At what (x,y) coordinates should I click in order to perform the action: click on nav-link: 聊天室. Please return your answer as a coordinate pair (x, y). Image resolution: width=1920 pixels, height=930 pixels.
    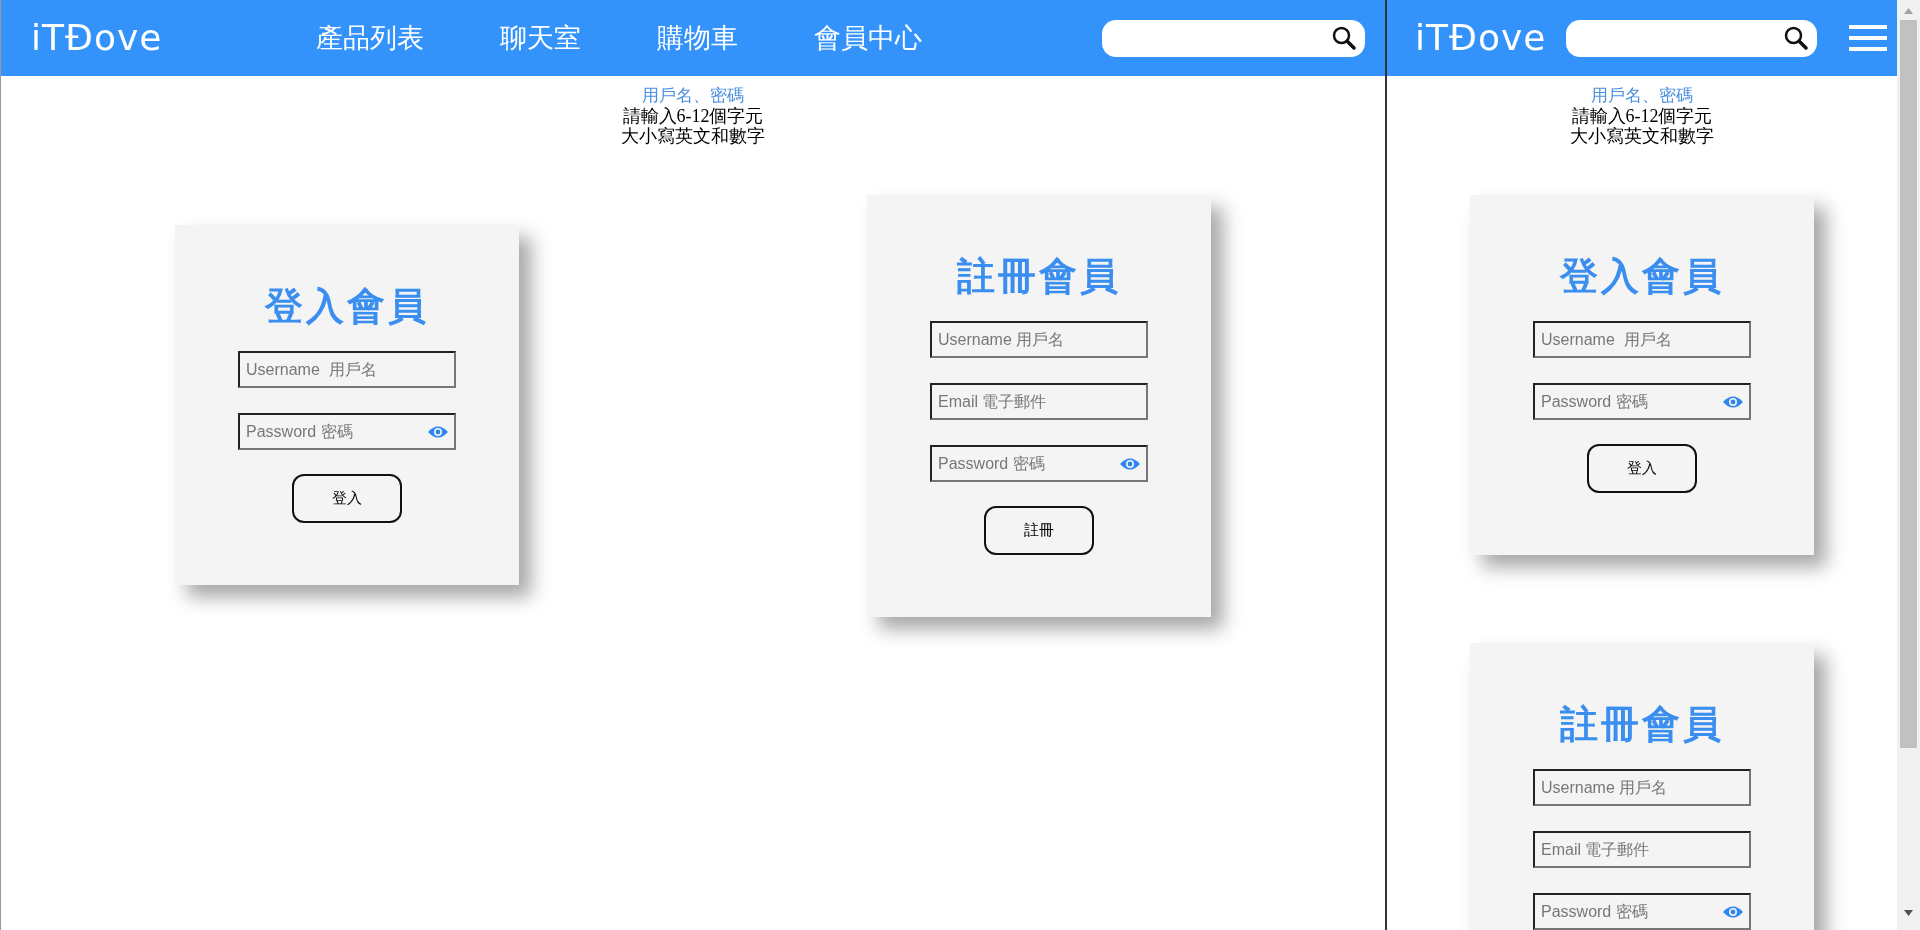
    Looking at the image, I should click on (541, 38).